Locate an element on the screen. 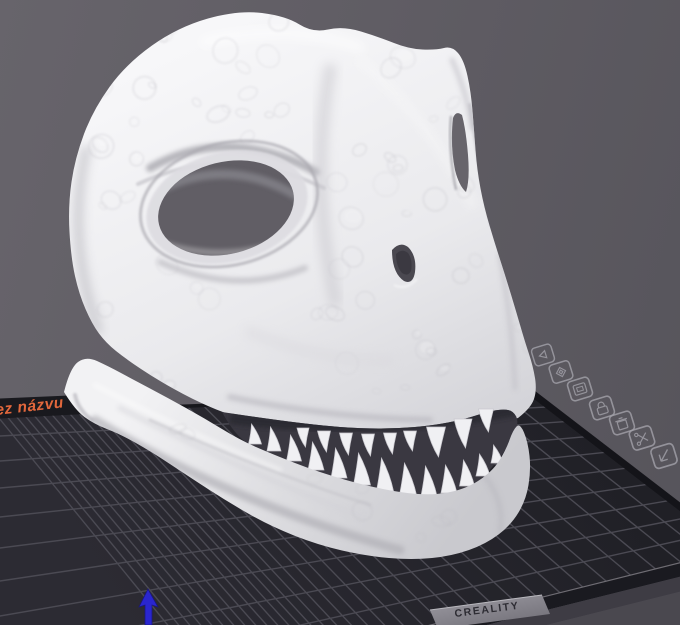  triangle-icon is located at coordinates (543, 355).